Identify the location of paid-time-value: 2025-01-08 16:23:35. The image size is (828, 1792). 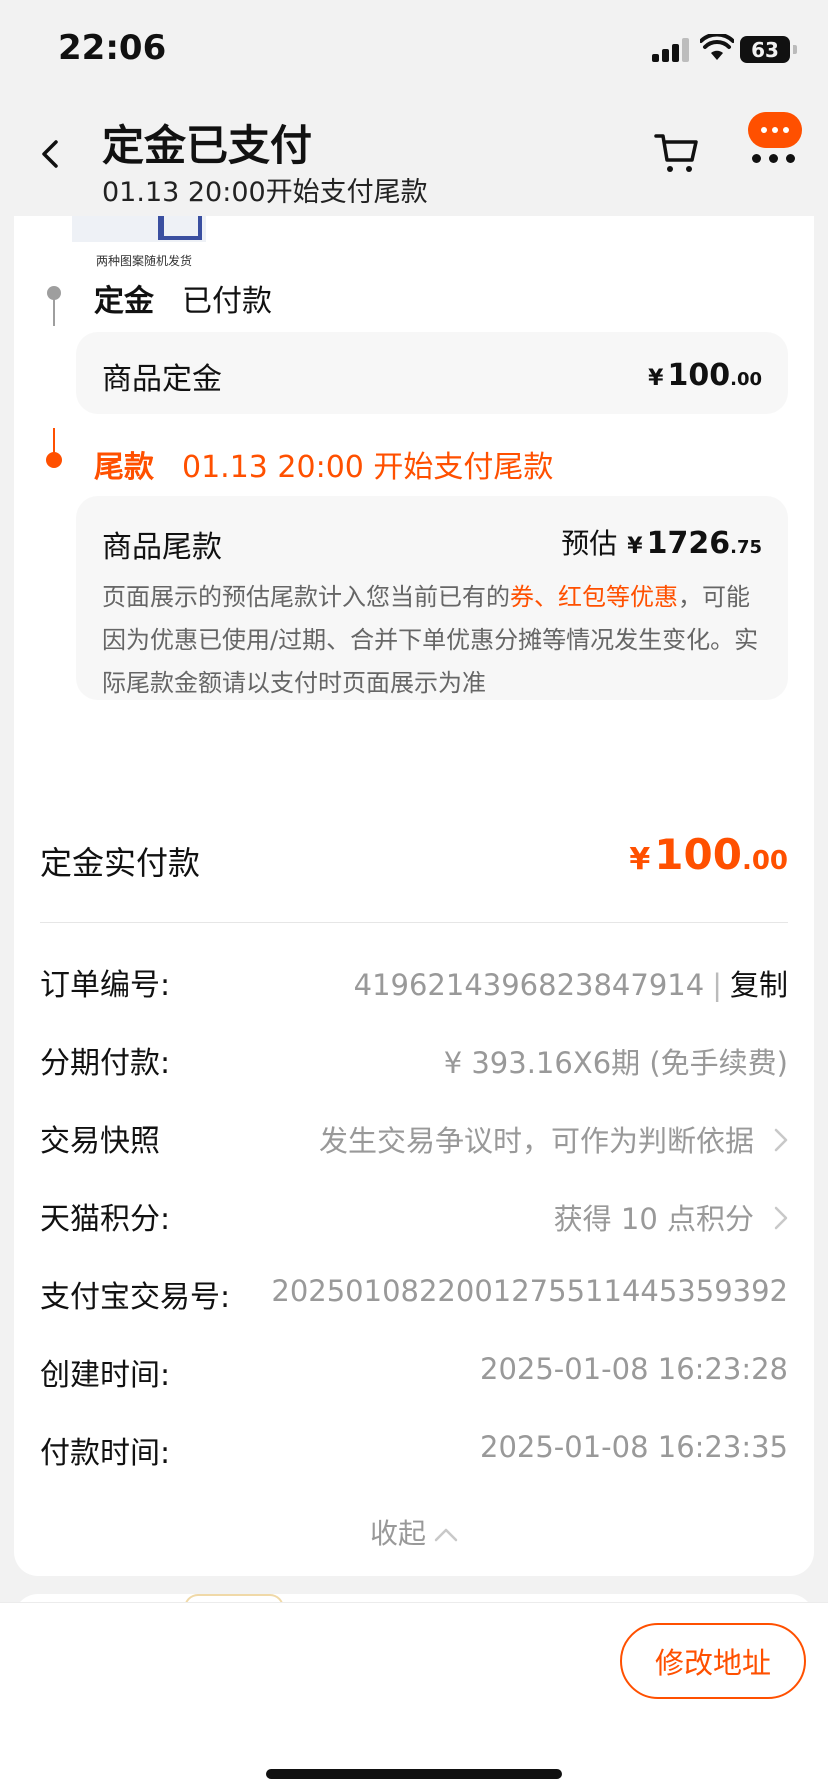
(634, 1447).